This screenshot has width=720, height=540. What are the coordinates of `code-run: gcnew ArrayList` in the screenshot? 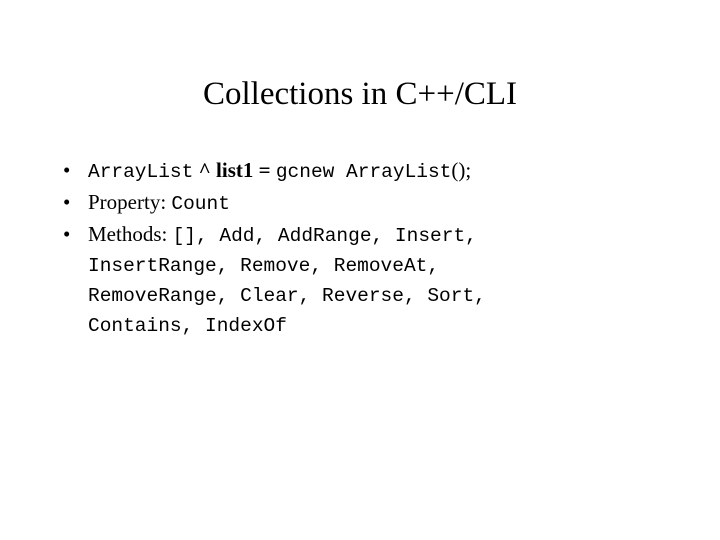 It's located at (363, 172).